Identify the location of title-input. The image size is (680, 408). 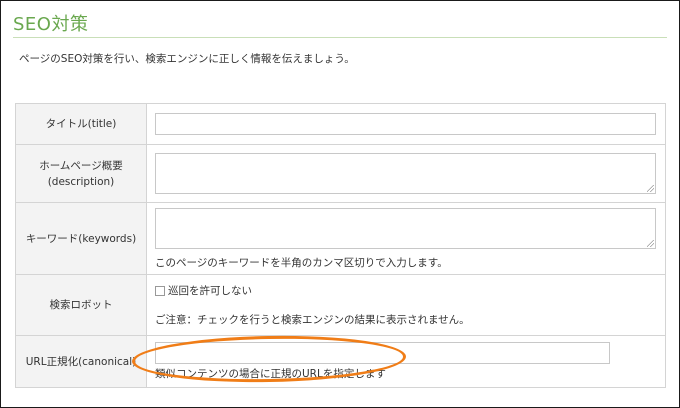
(405, 124).